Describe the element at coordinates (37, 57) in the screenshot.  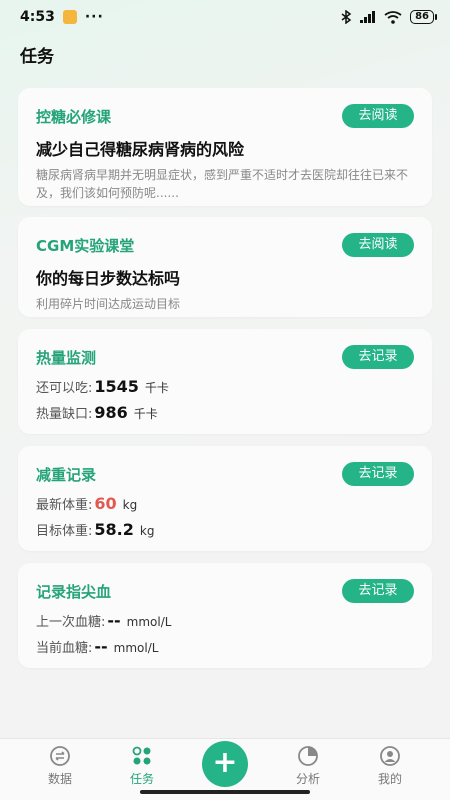
I see `page-title: 任务` at that location.